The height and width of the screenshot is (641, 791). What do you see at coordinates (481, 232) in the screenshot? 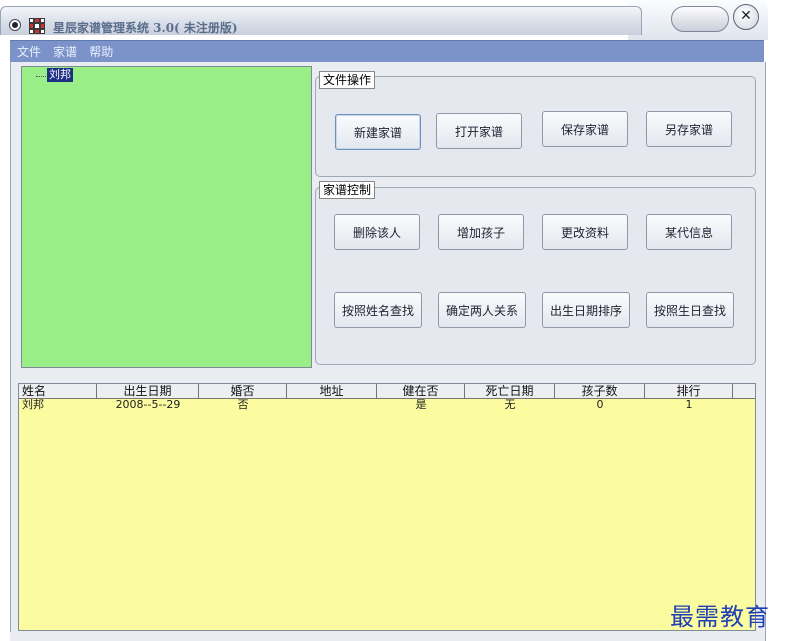
I see `add-child-button: 增加孩子` at bounding box center [481, 232].